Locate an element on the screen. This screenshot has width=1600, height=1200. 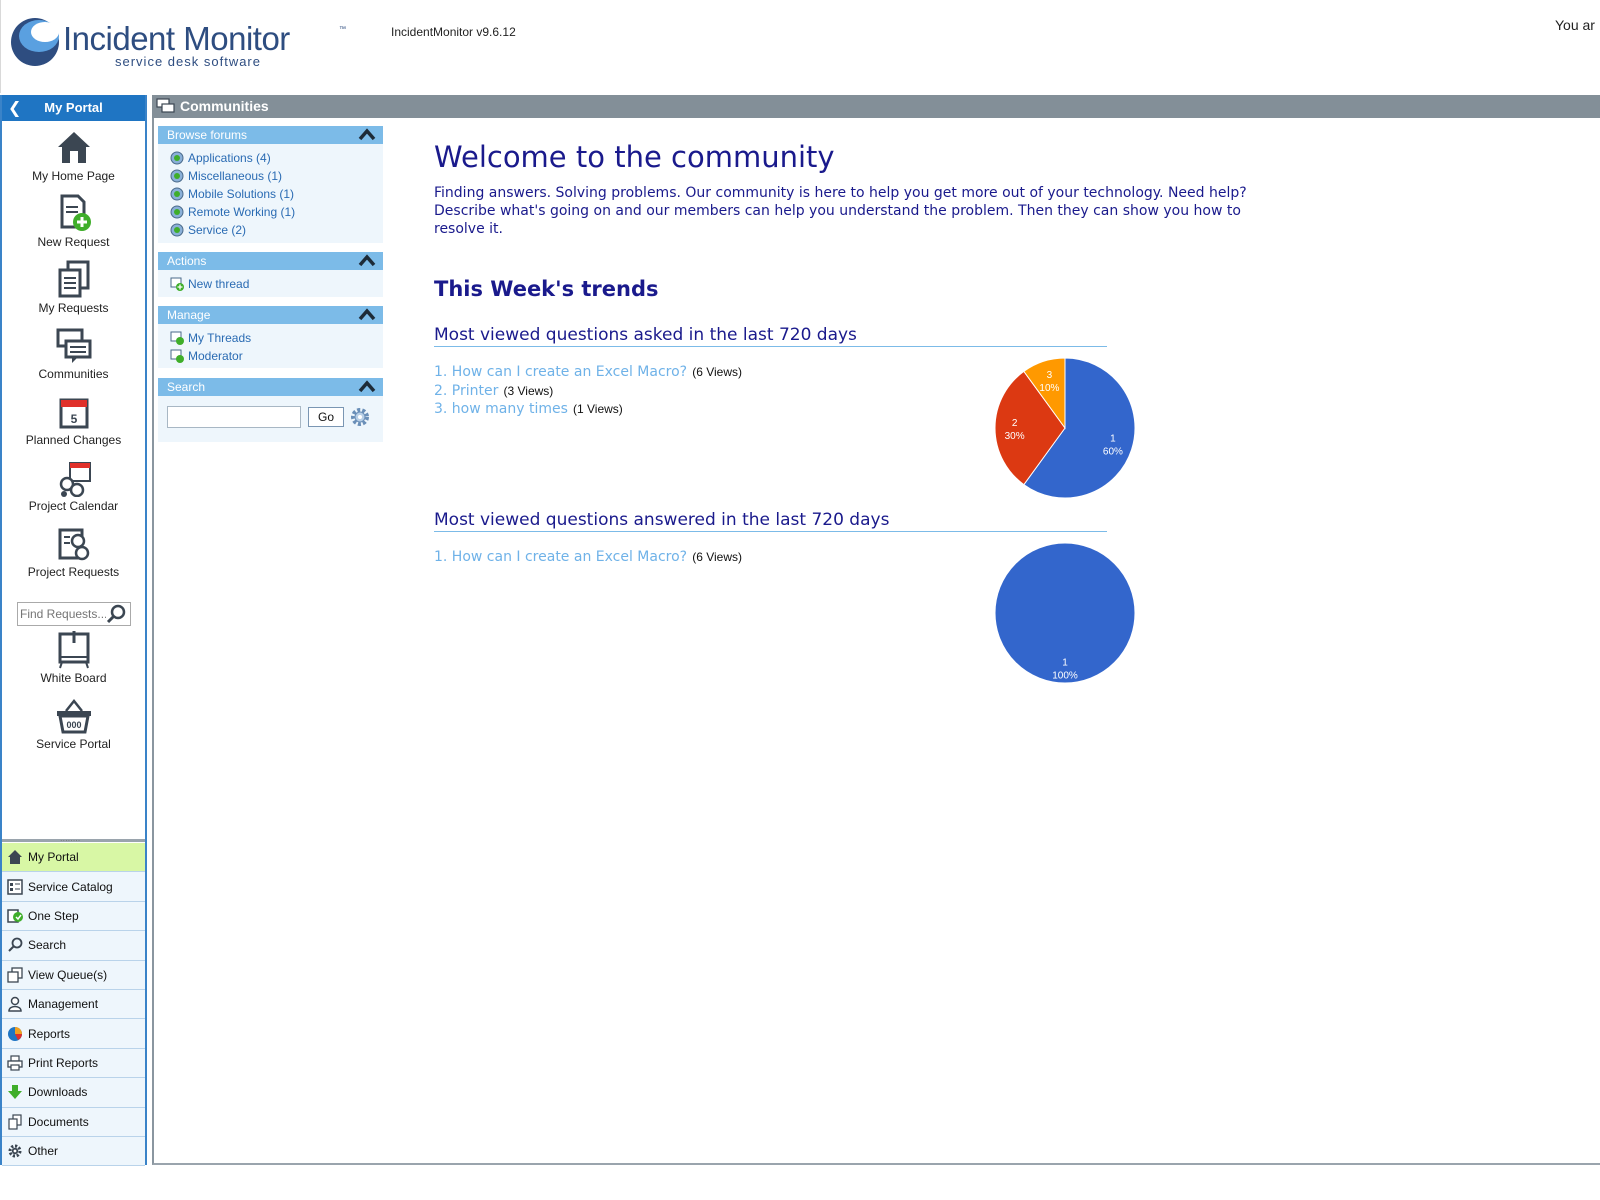
sidebar-item-project-requests: Project Requests is located at coordinates (73, 553).